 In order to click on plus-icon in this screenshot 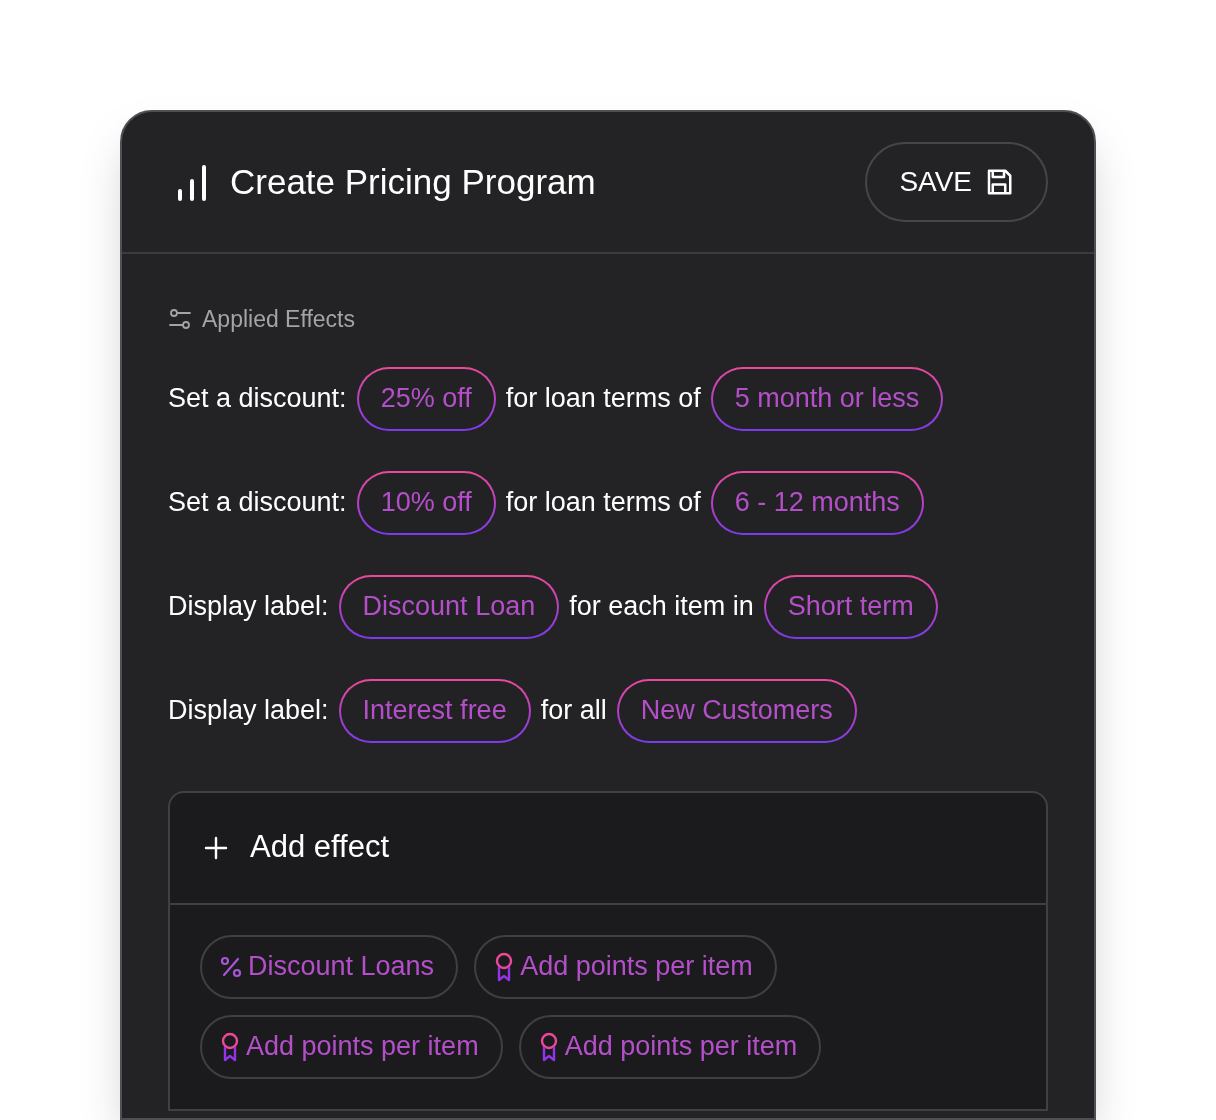, I will do `click(216, 847)`.